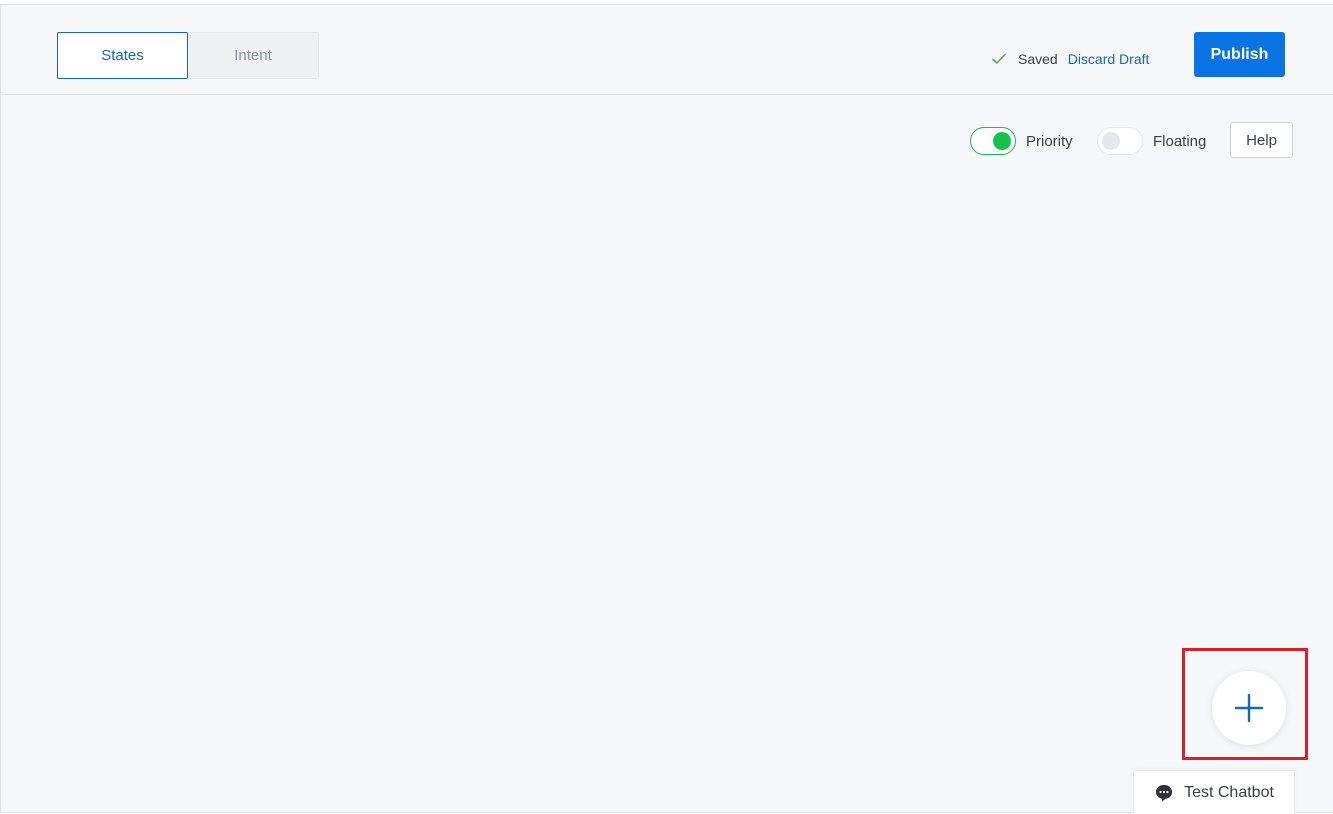  What do you see at coordinates (1021, 141) in the screenshot?
I see `priority-toggle: Priority` at bounding box center [1021, 141].